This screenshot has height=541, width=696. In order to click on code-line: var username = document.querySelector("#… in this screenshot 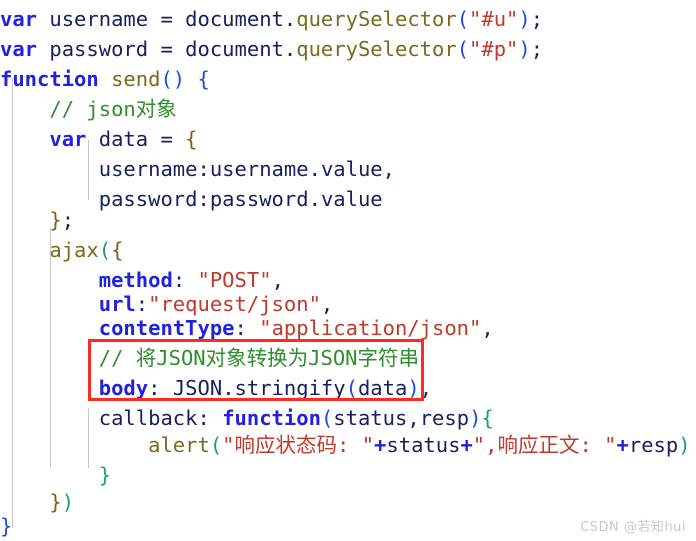, I will do `click(271, 19)`.